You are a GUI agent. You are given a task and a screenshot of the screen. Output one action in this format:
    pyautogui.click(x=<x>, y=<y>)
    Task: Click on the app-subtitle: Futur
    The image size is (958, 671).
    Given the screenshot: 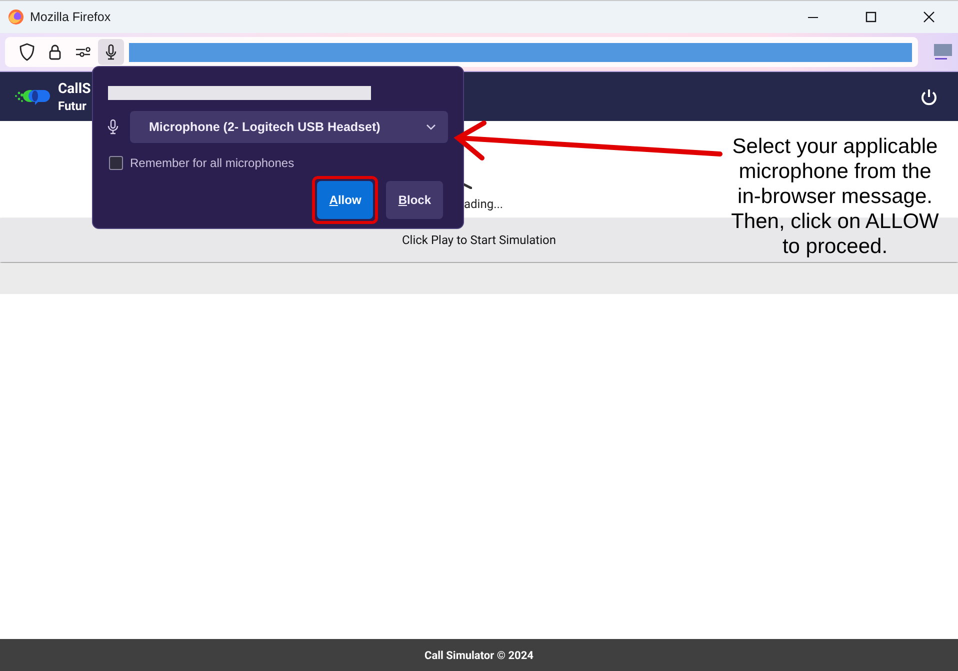 What is the action you would take?
    pyautogui.click(x=72, y=106)
    